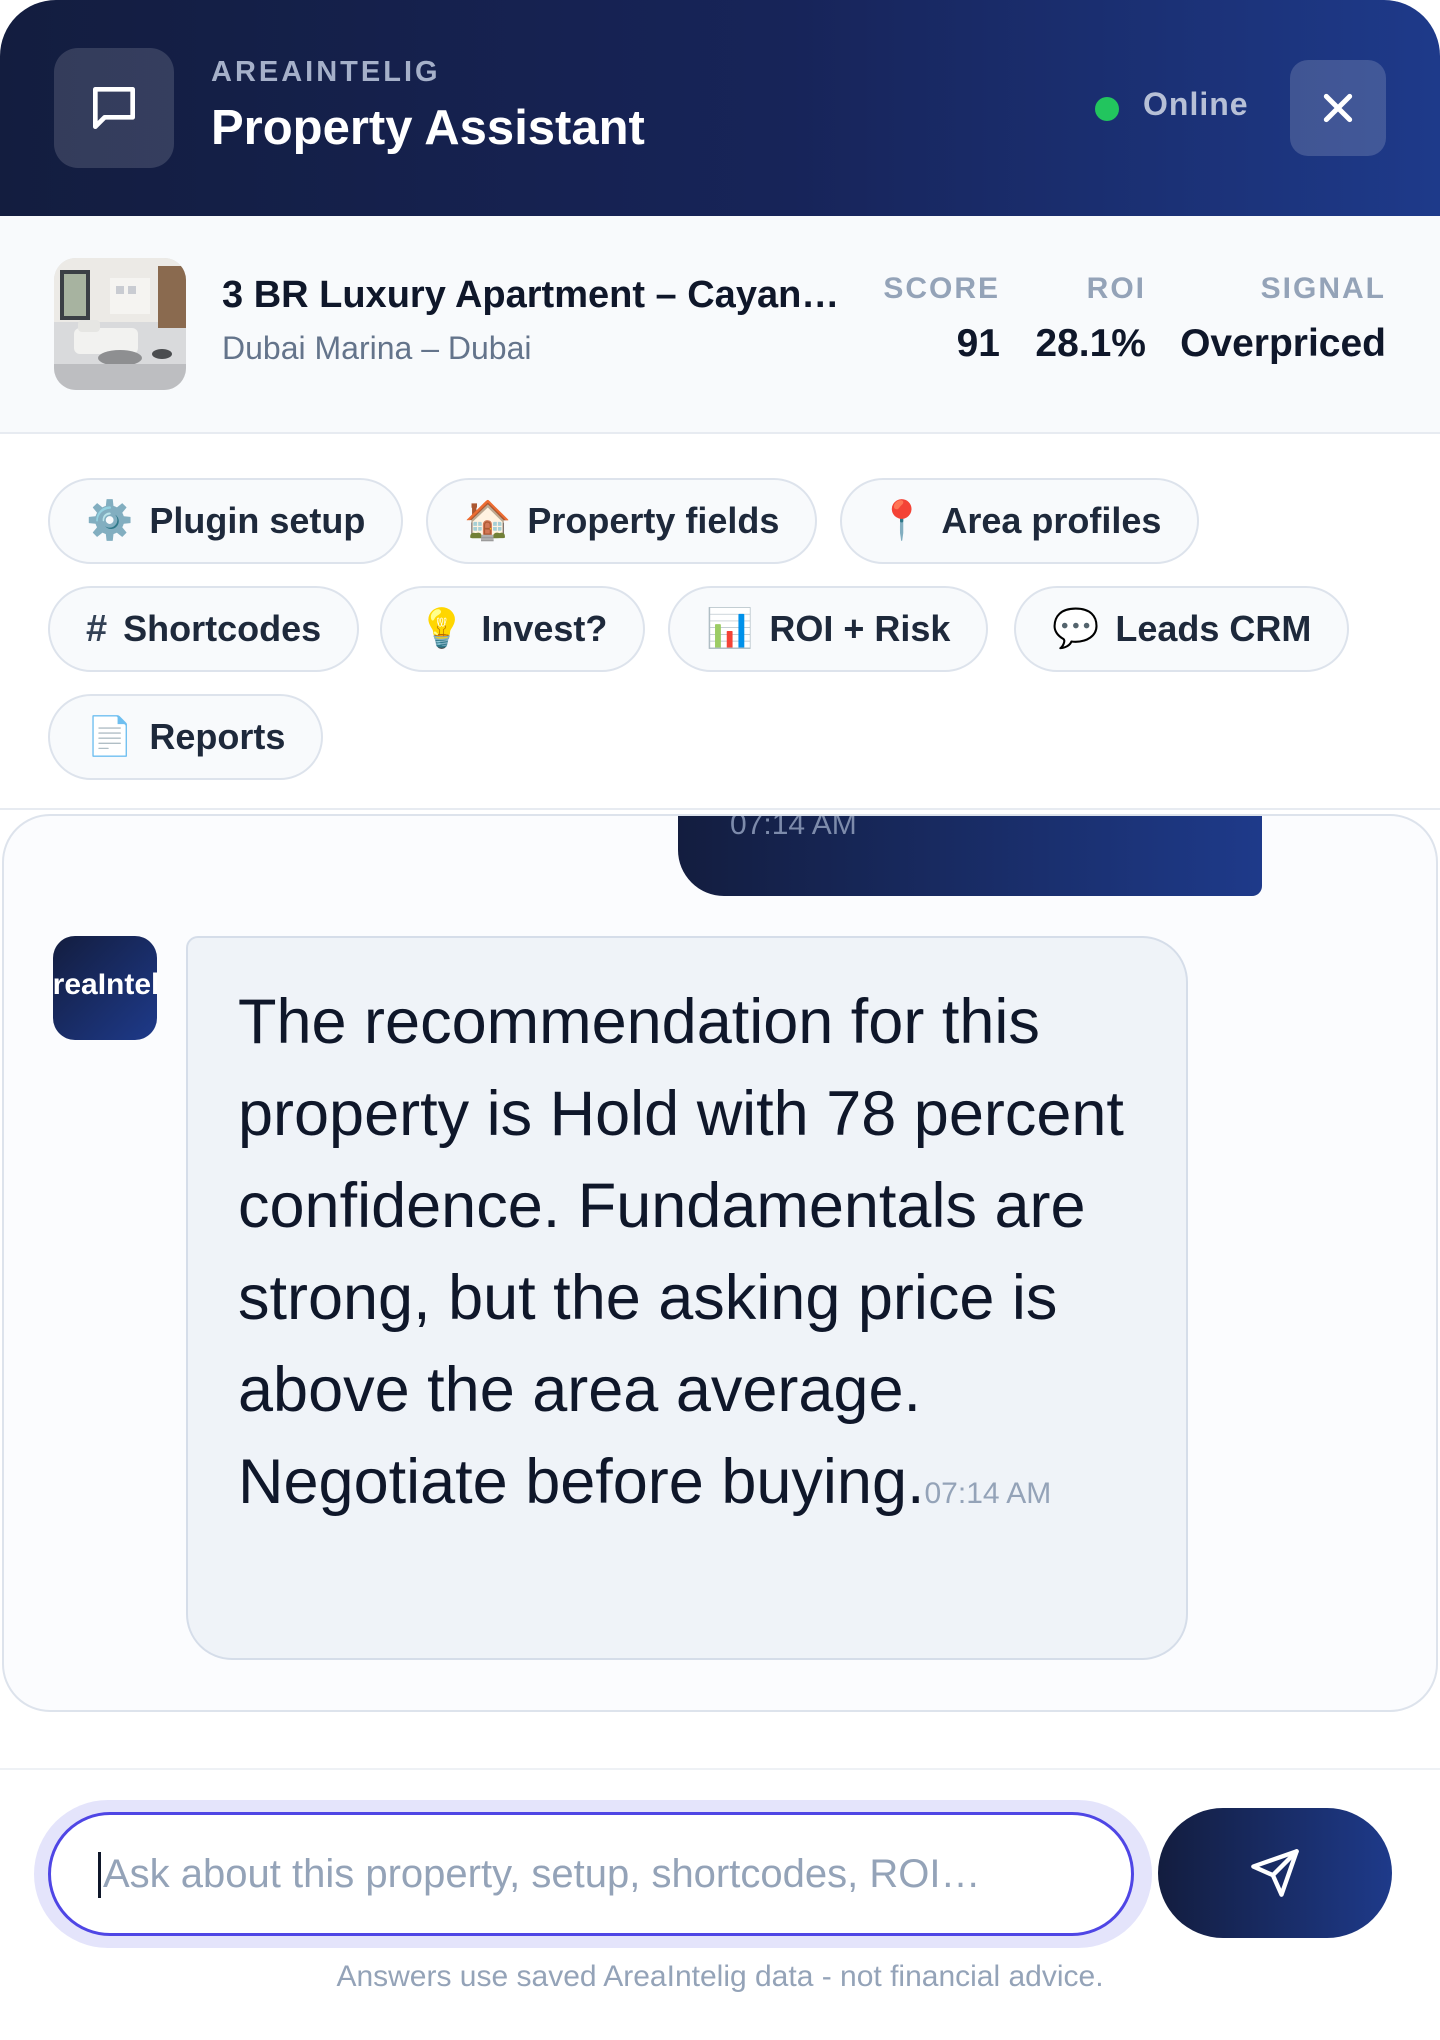 This screenshot has height=2040, width=1440. What do you see at coordinates (110, 521) in the screenshot?
I see `gear-icon: ⚙️` at bounding box center [110, 521].